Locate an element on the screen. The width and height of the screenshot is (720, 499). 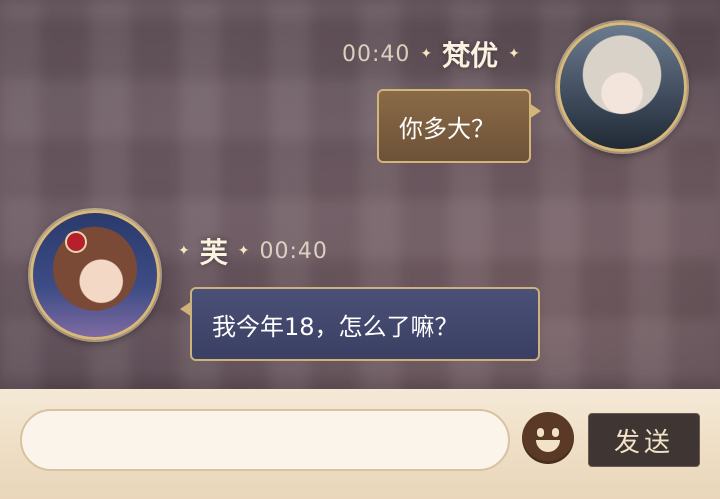
sender-name: 梵优 is located at coordinates (470, 55).